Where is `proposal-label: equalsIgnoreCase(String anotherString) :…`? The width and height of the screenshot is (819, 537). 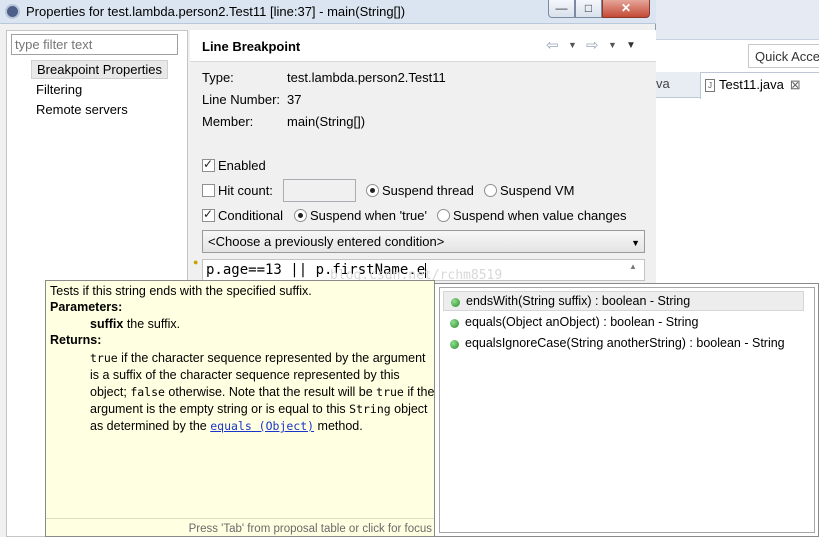 proposal-label: equalsIgnoreCase(String anotherString) :… is located at coordinates (625, 343).